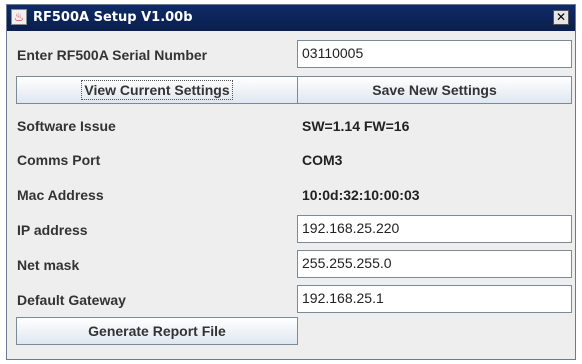  Describe the element at coordinates (434, 299) in the screenshot. I see `default-gateway-field: 192.168.25.1` at that location.